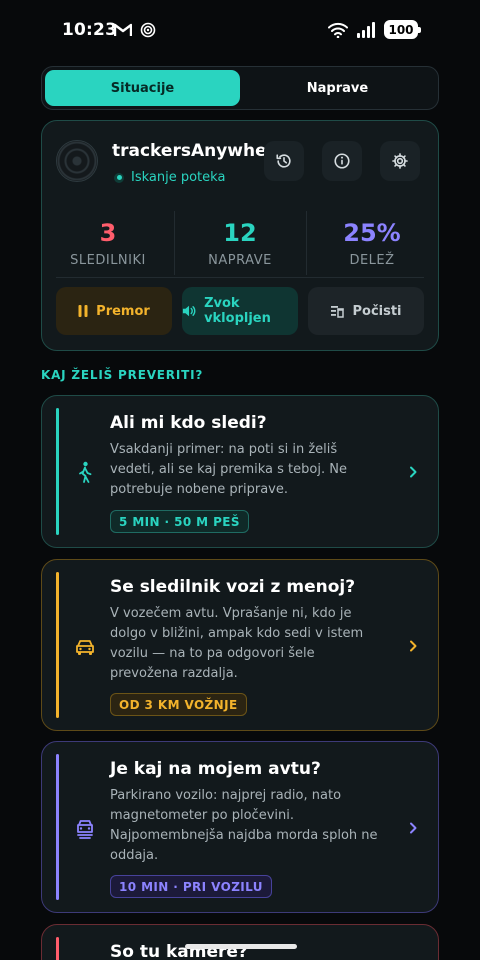 Image resolution: width=480 pixels, height=960 pixels. Describe the element at coordinates (188, 423) in the screenshot. I see `scenario-title: Ali mi kdo sledi?` at that location.